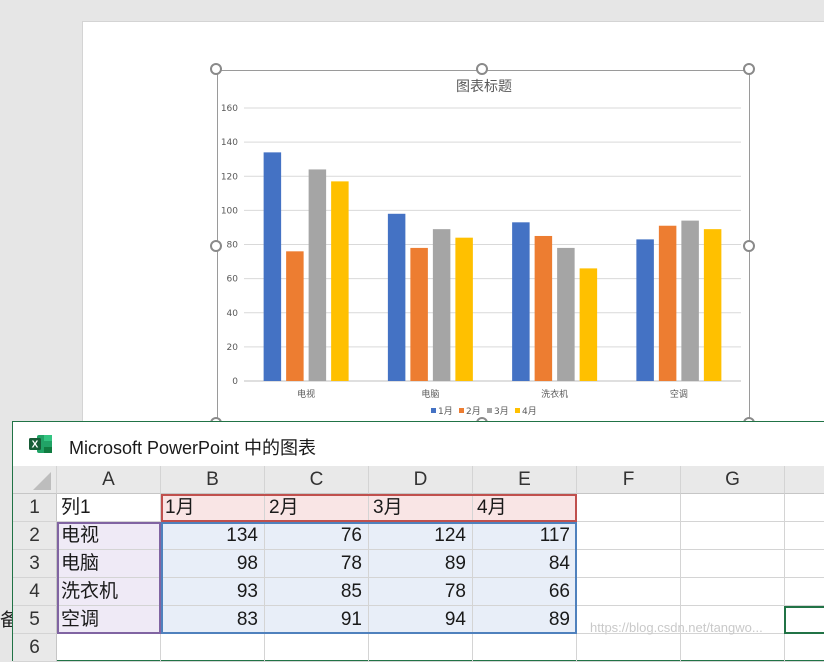  What do you see at coordinates (35, 445) in the screenshot?
I see `svg-text: X` at bounding box center [35, 445].